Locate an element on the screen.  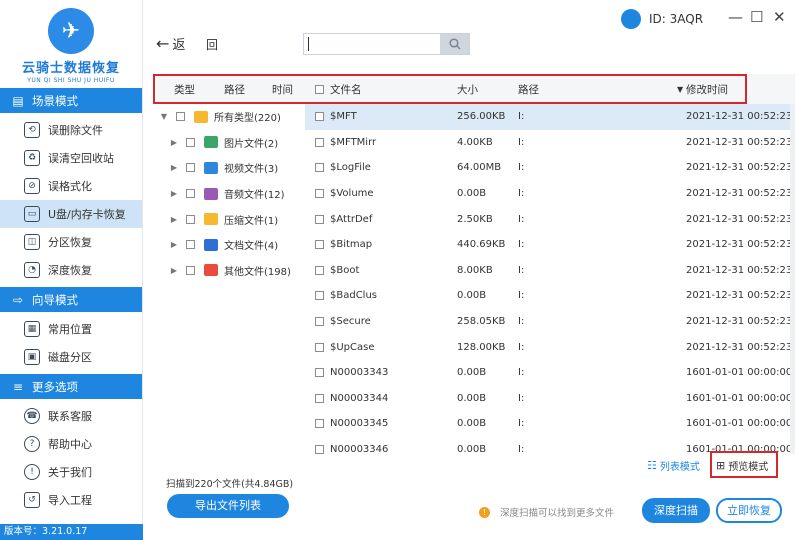
sidebar-item: ◔ 深度恢复 is located at coordinates (71, 270).